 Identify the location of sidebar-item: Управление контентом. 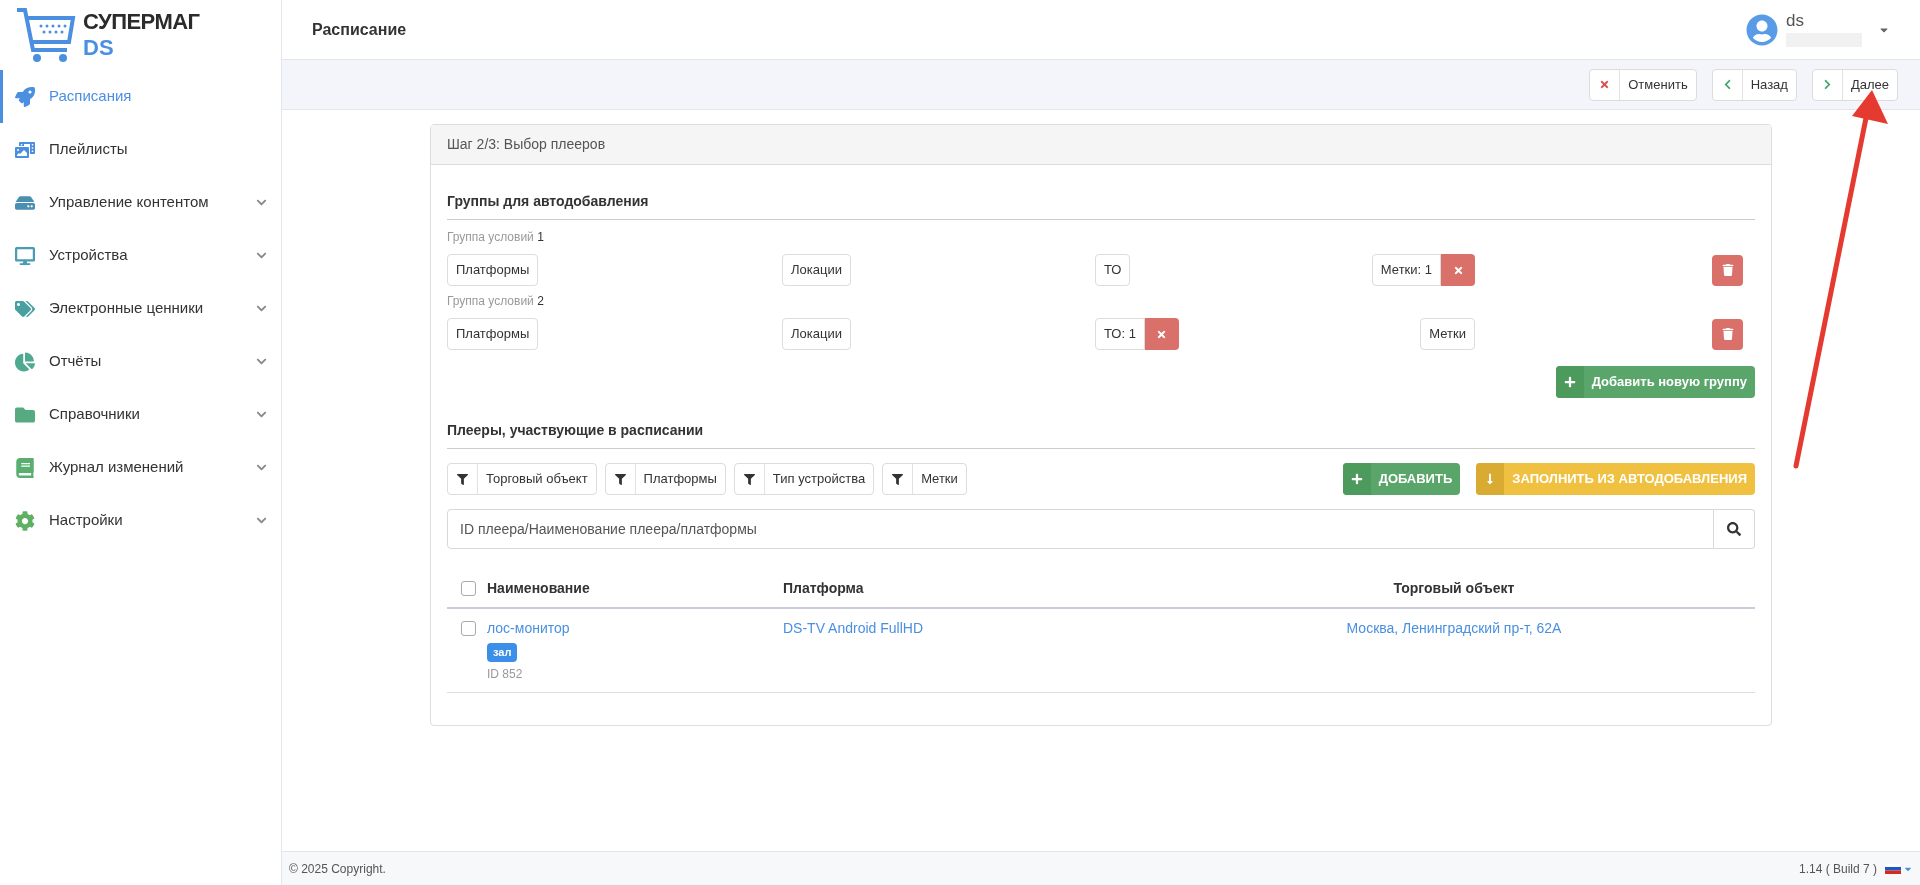
(140, 202).